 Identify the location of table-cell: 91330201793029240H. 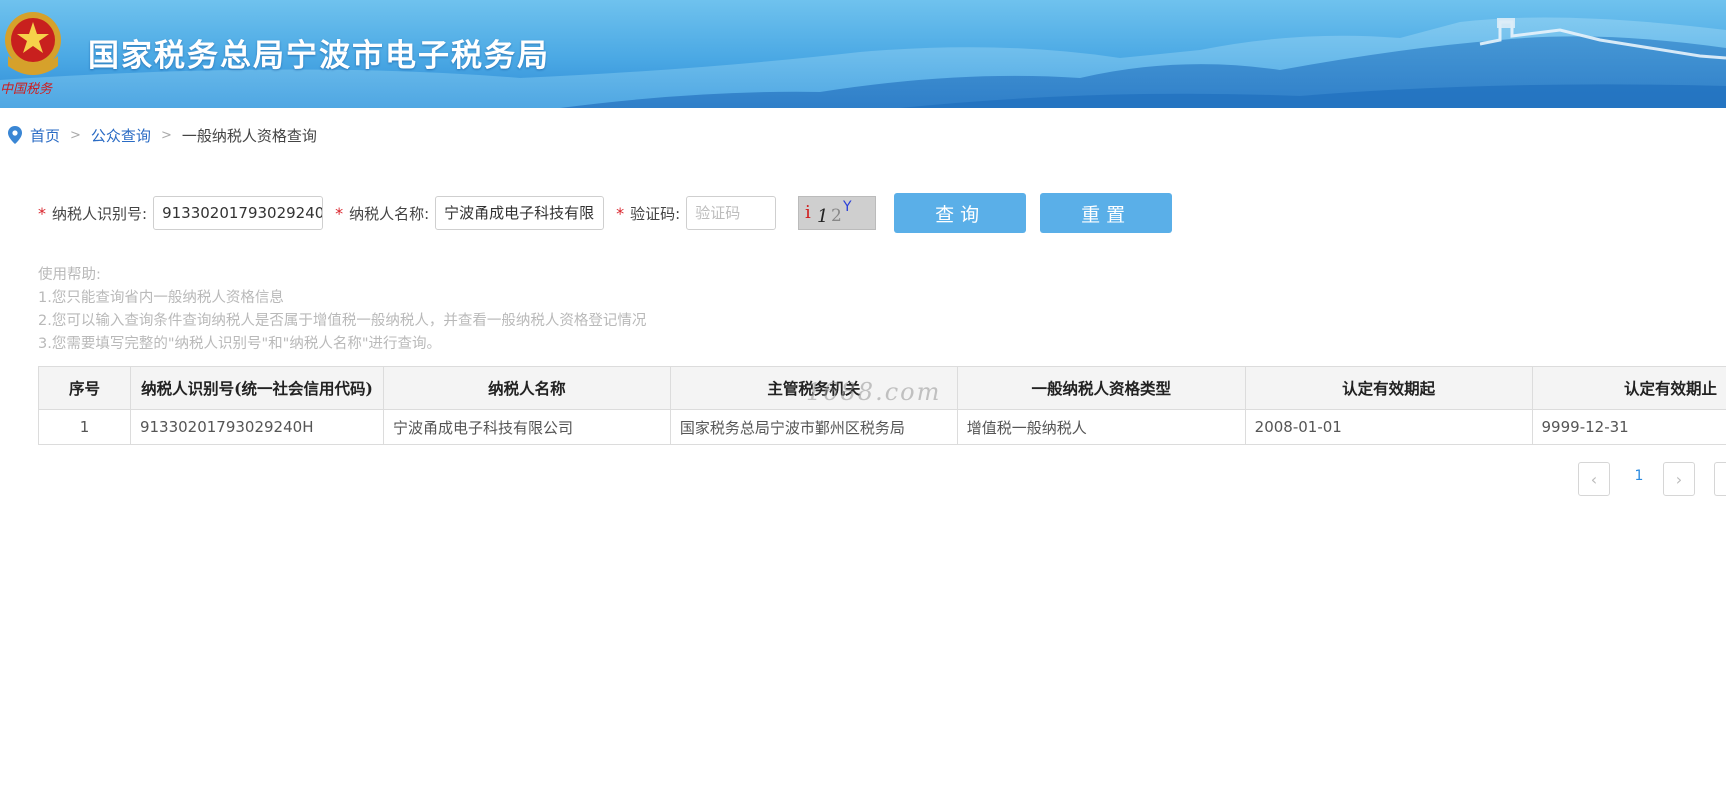
(256, 427).